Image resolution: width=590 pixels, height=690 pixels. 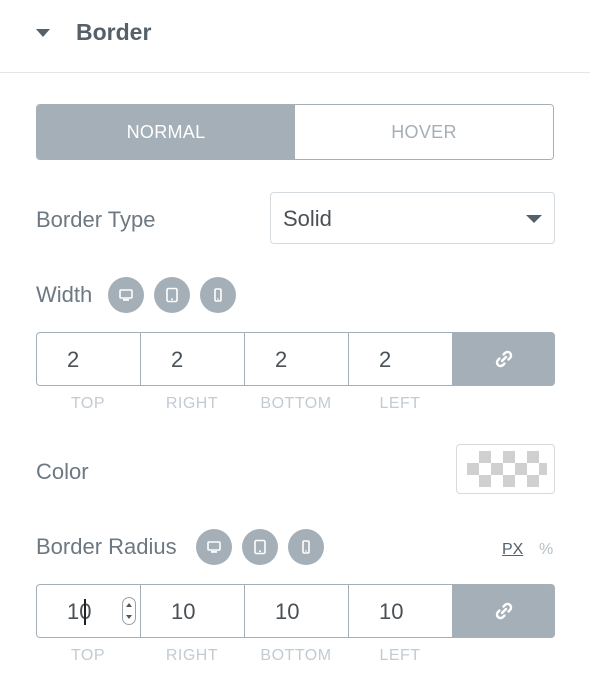 I want to click on width-link-button, so click(x=503, y=359).